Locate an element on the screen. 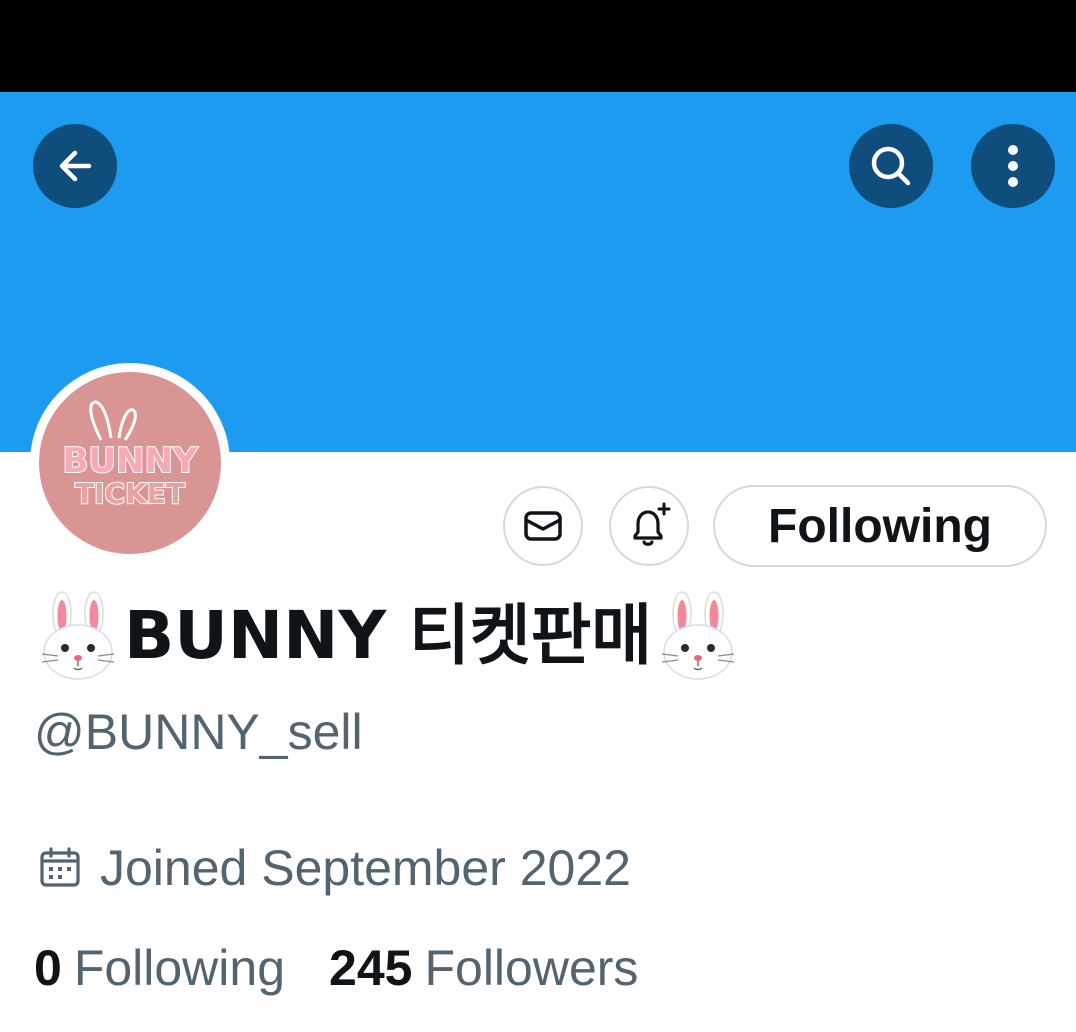 The image size is (1076, 1032). arrow-left-icon is located at coordinates (75, 166).